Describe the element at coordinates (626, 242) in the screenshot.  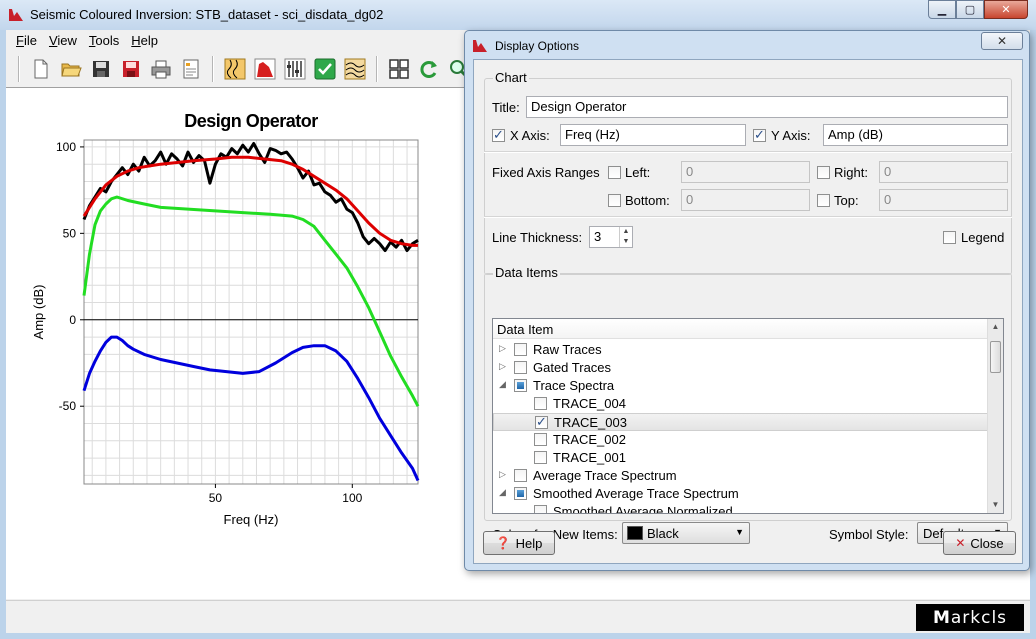
I see `spin-down-icon: ▼` at that location.